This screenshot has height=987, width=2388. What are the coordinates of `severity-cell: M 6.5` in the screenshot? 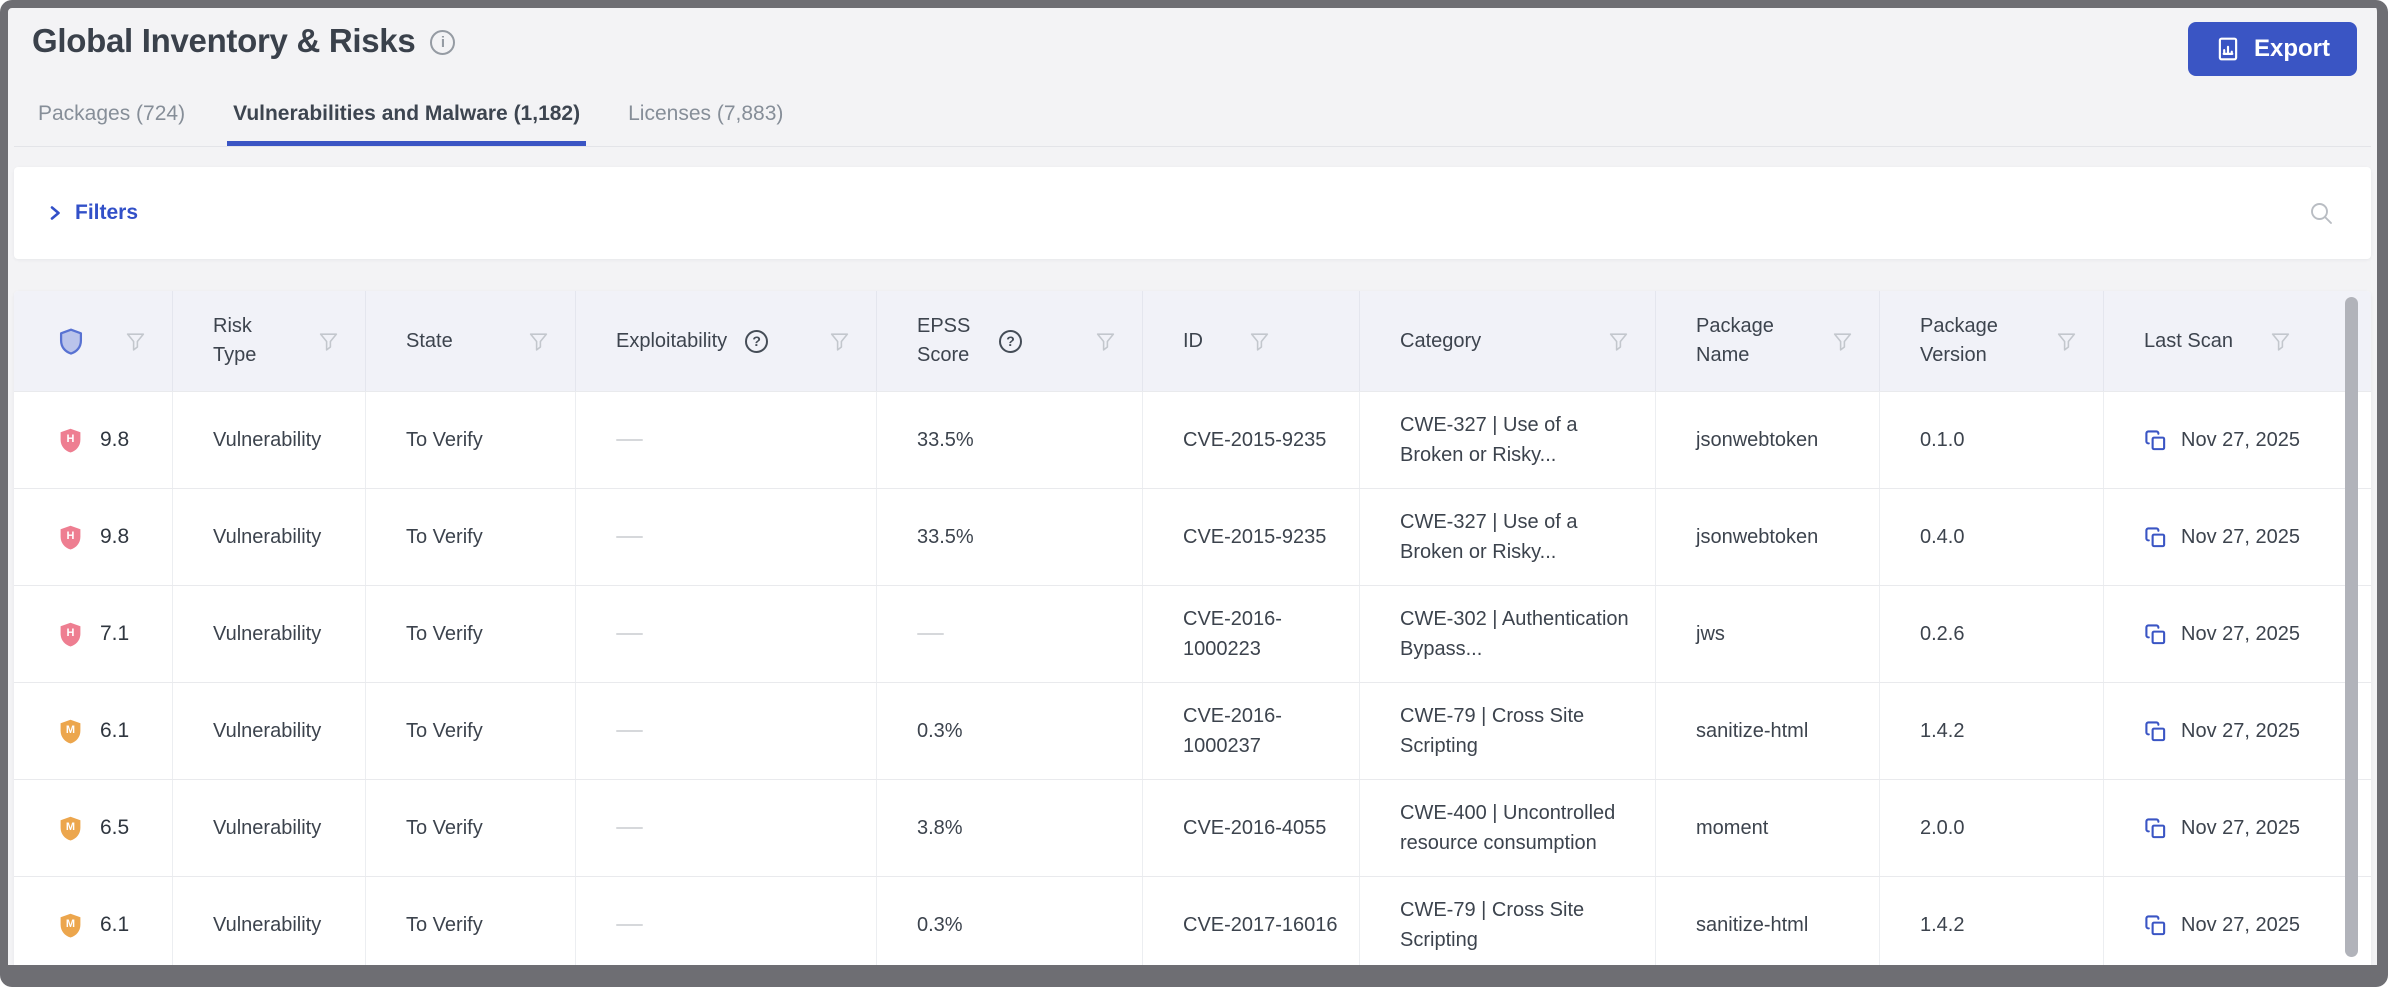 It's located at (93, 828).